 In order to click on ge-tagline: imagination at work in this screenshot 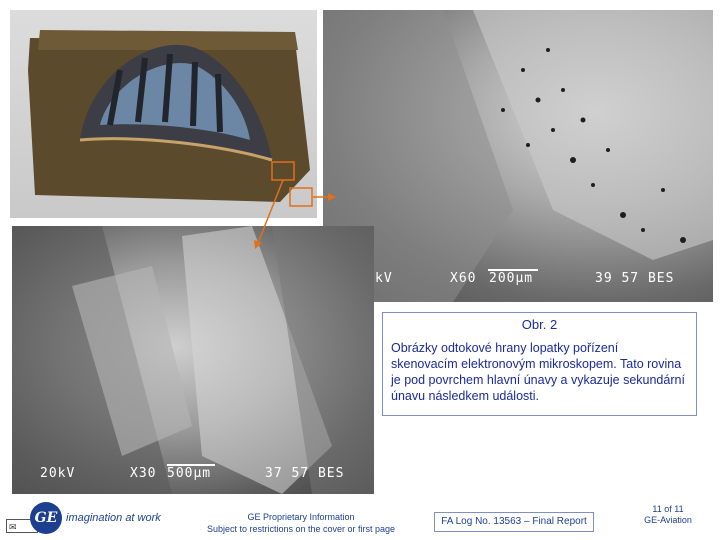, I will do `click(113, 518)`.